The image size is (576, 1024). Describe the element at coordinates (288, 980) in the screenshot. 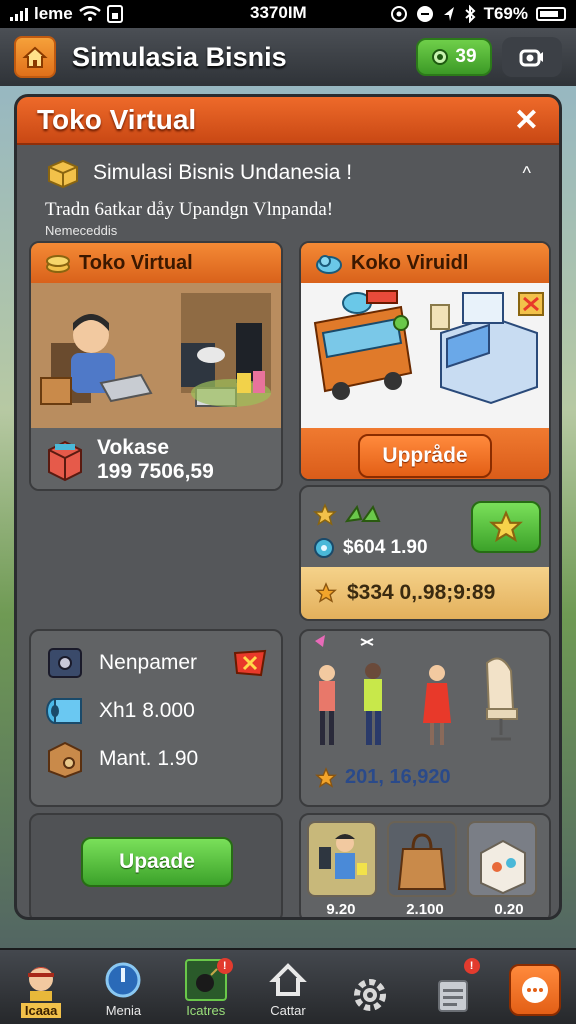

I see `house-icon` at that location.